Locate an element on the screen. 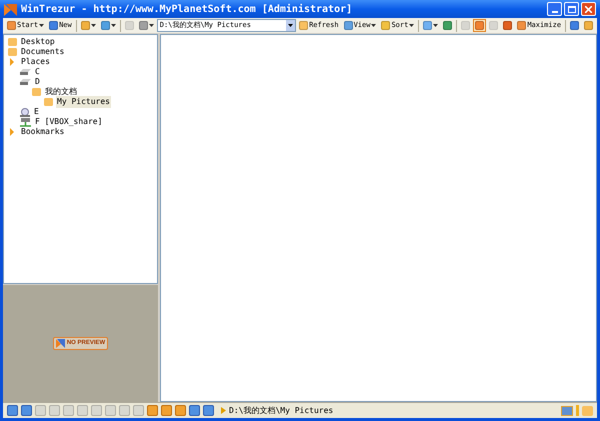  tree-item: C is located at coordinates (37, 72).